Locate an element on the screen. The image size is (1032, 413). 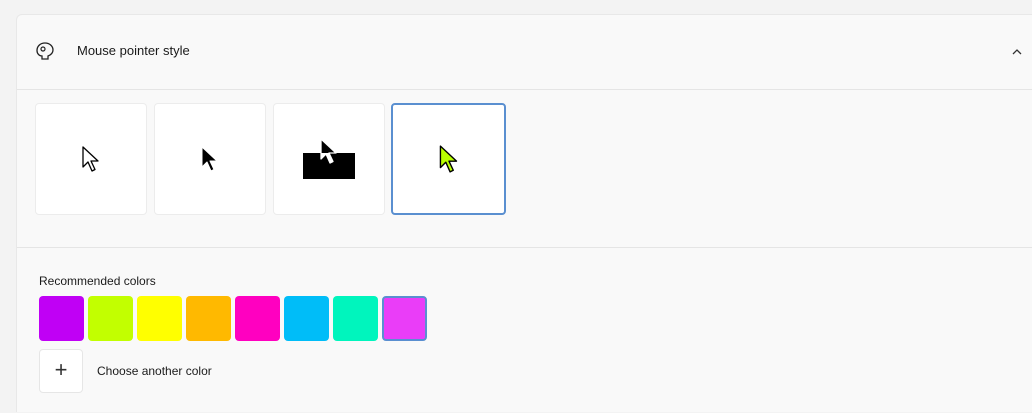
inverted-arrow-cursor-icon is located at coordinates (329, 158).